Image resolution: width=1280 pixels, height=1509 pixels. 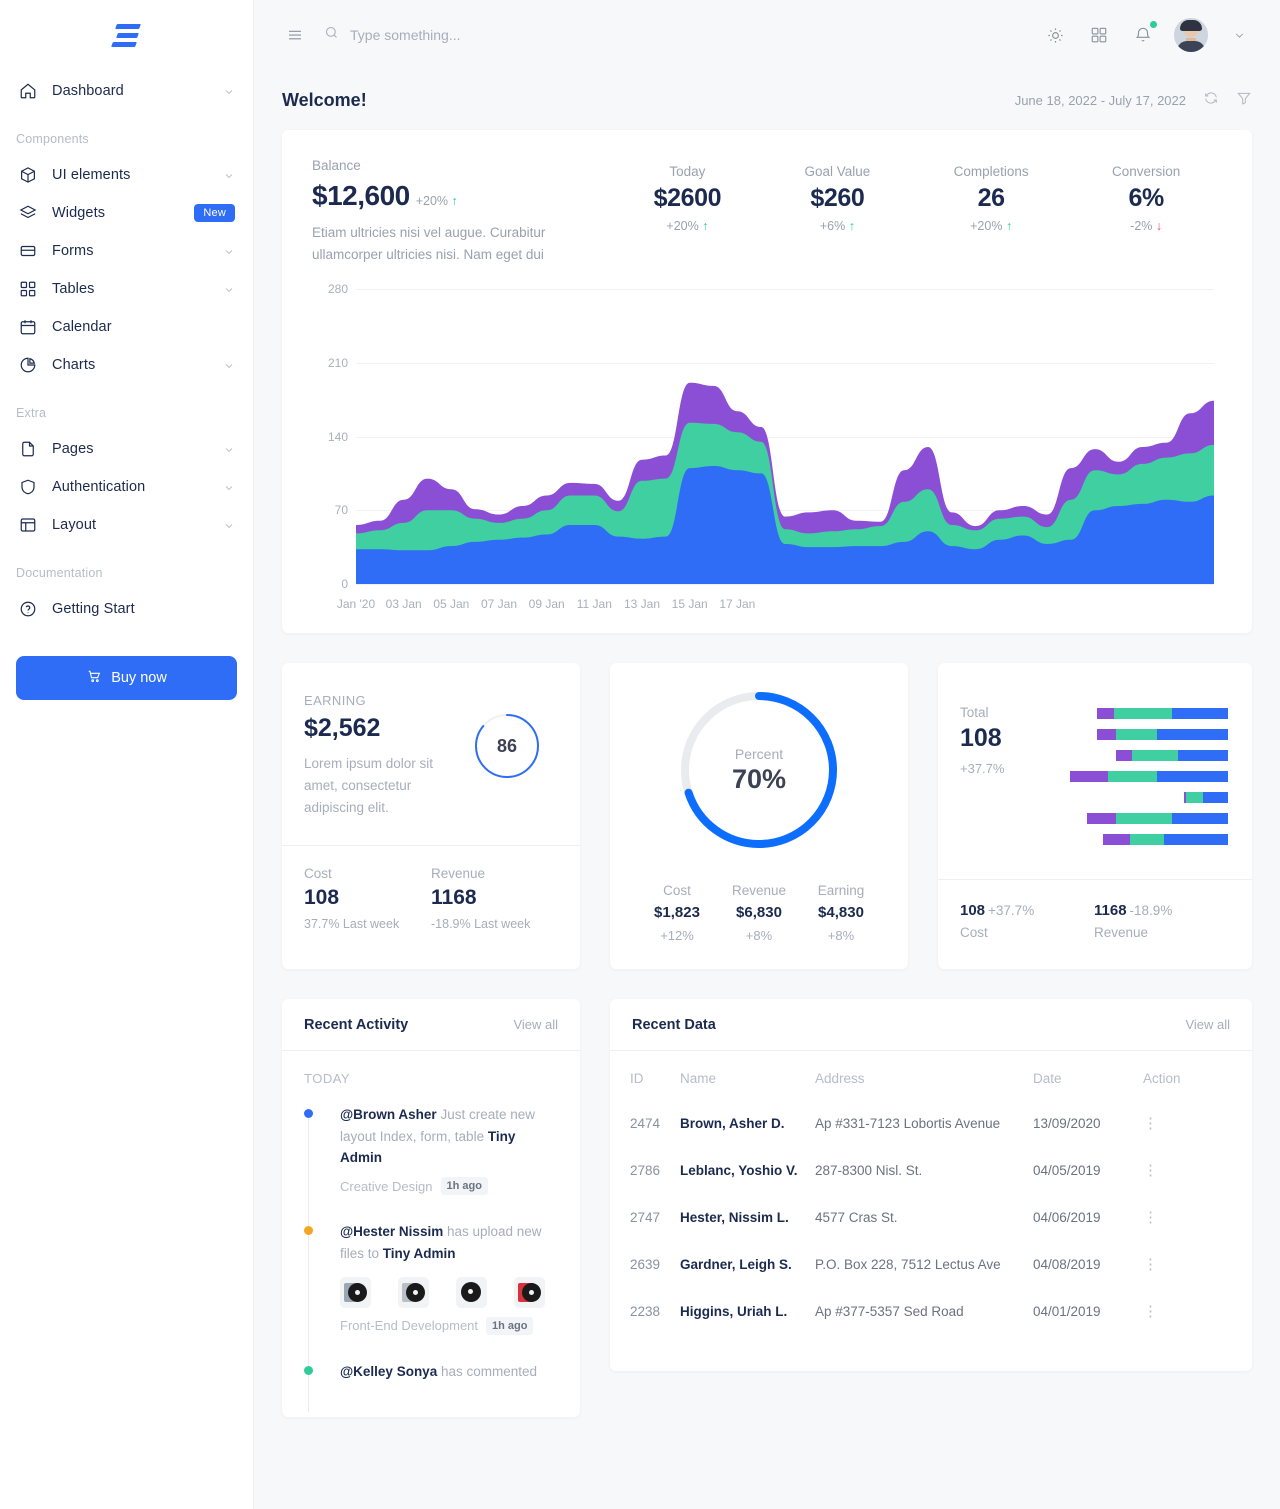 I want to click on activity-text: @Kelley Sonya has commented, so click(x=439, y=1371).